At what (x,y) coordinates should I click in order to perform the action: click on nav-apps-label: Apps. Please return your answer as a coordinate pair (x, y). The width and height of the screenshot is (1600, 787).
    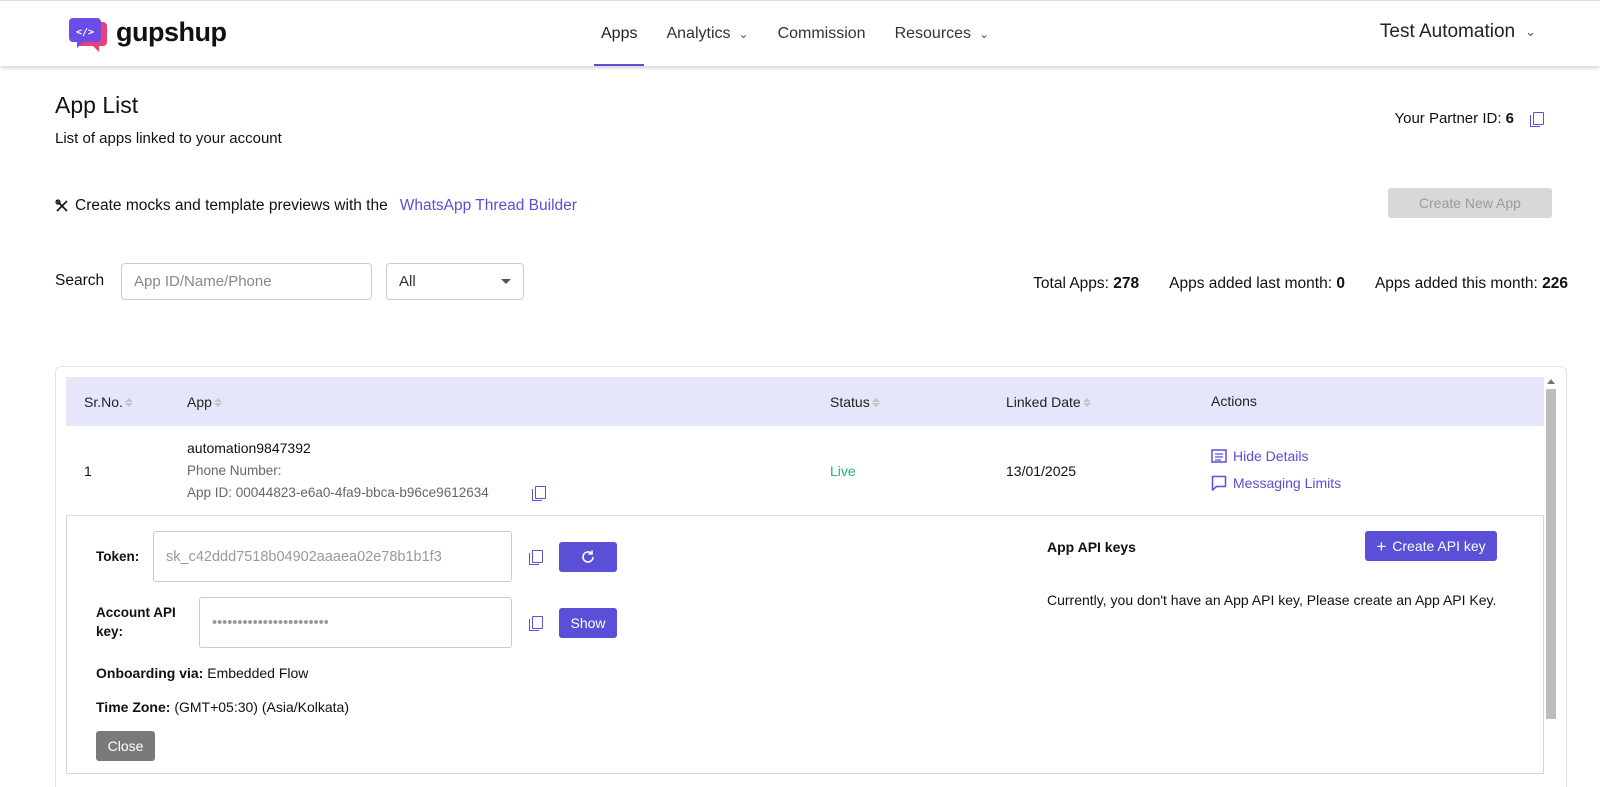
    Looking at the image, I should click on (619, 33).